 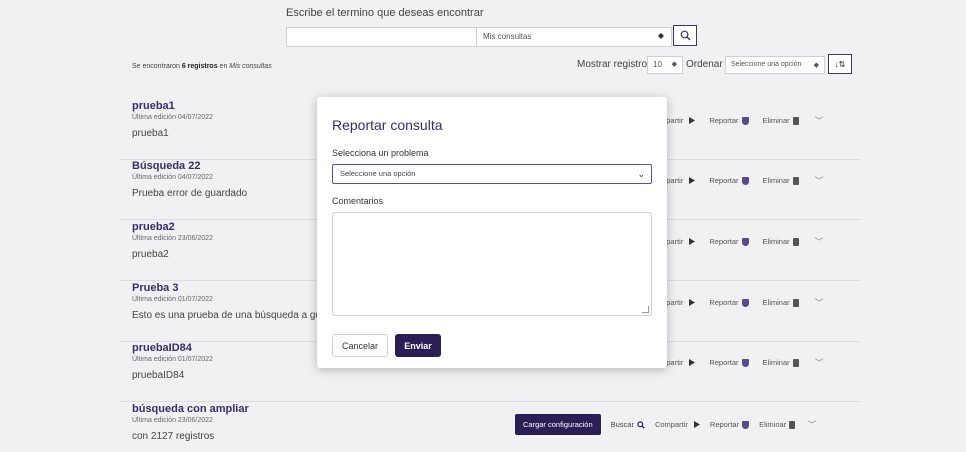 I want to click on order-label: Ordenar, so click(x=704, y=64).